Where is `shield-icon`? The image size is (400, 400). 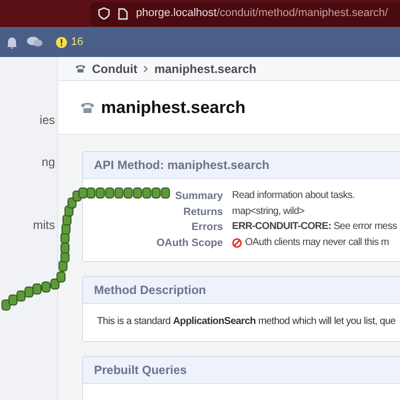 shield-icon is located at coordinates (104, 13).